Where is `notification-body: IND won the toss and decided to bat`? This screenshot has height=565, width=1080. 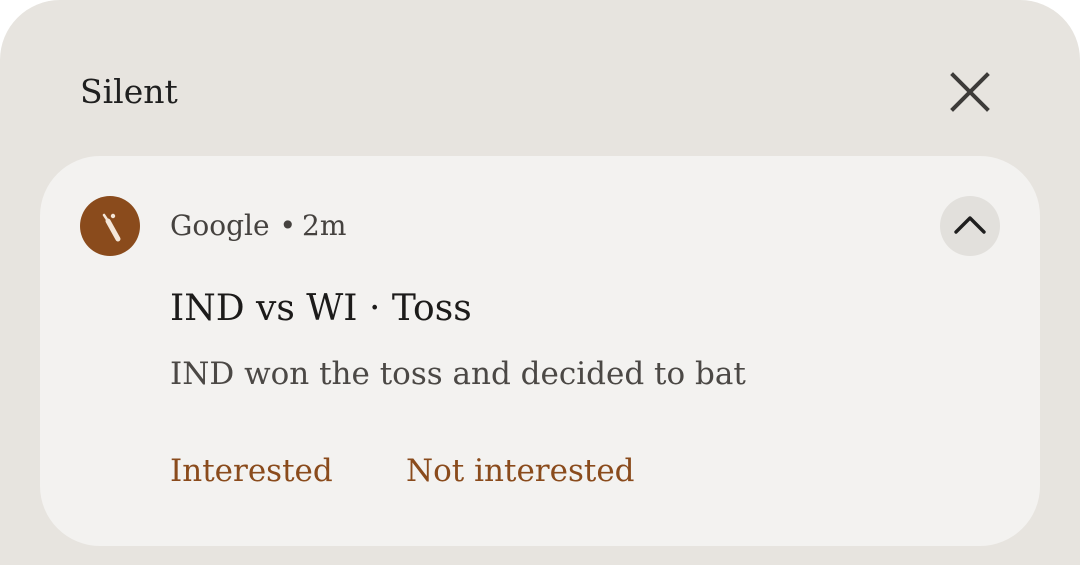 notification-body: IND won the toss and decided to bat is located at coordinates (458, 374).